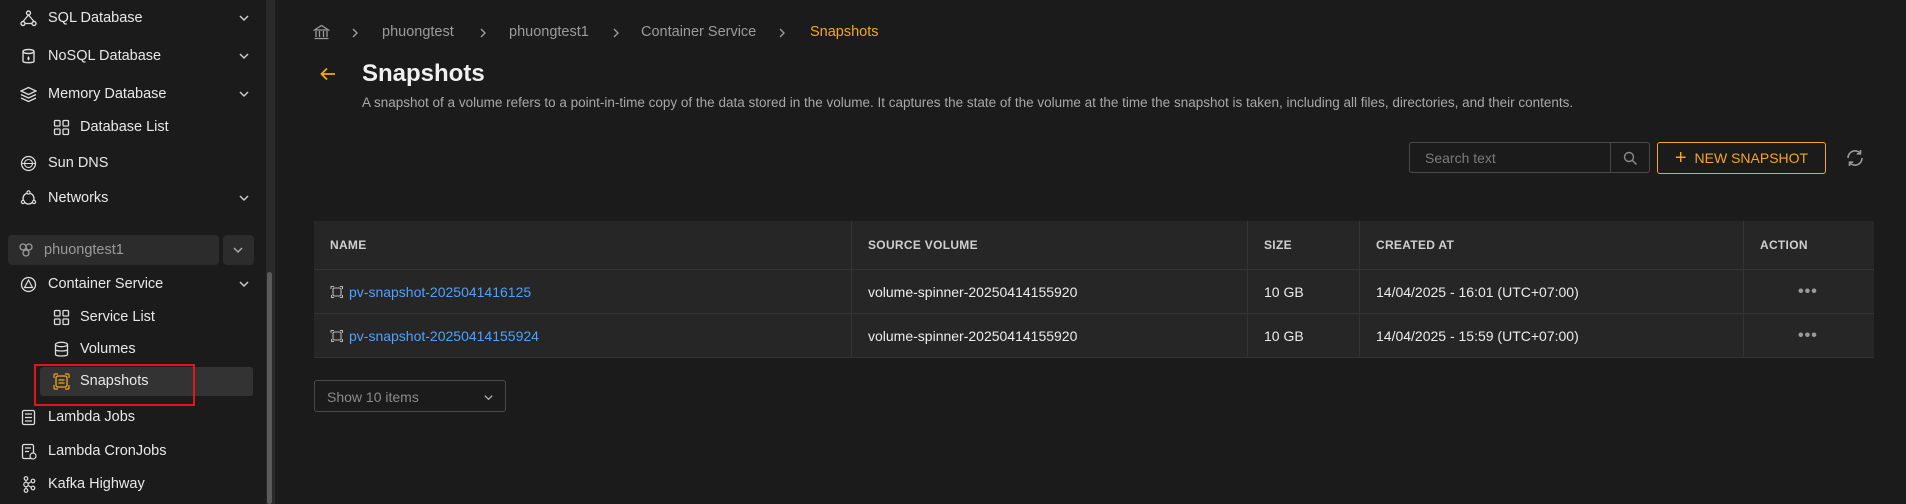 This screenshot has width=1906, height=504. I want to click on created-at-cell: 14/04/2025 - 15:59 (UTC+07:00), so click(1552, 335).